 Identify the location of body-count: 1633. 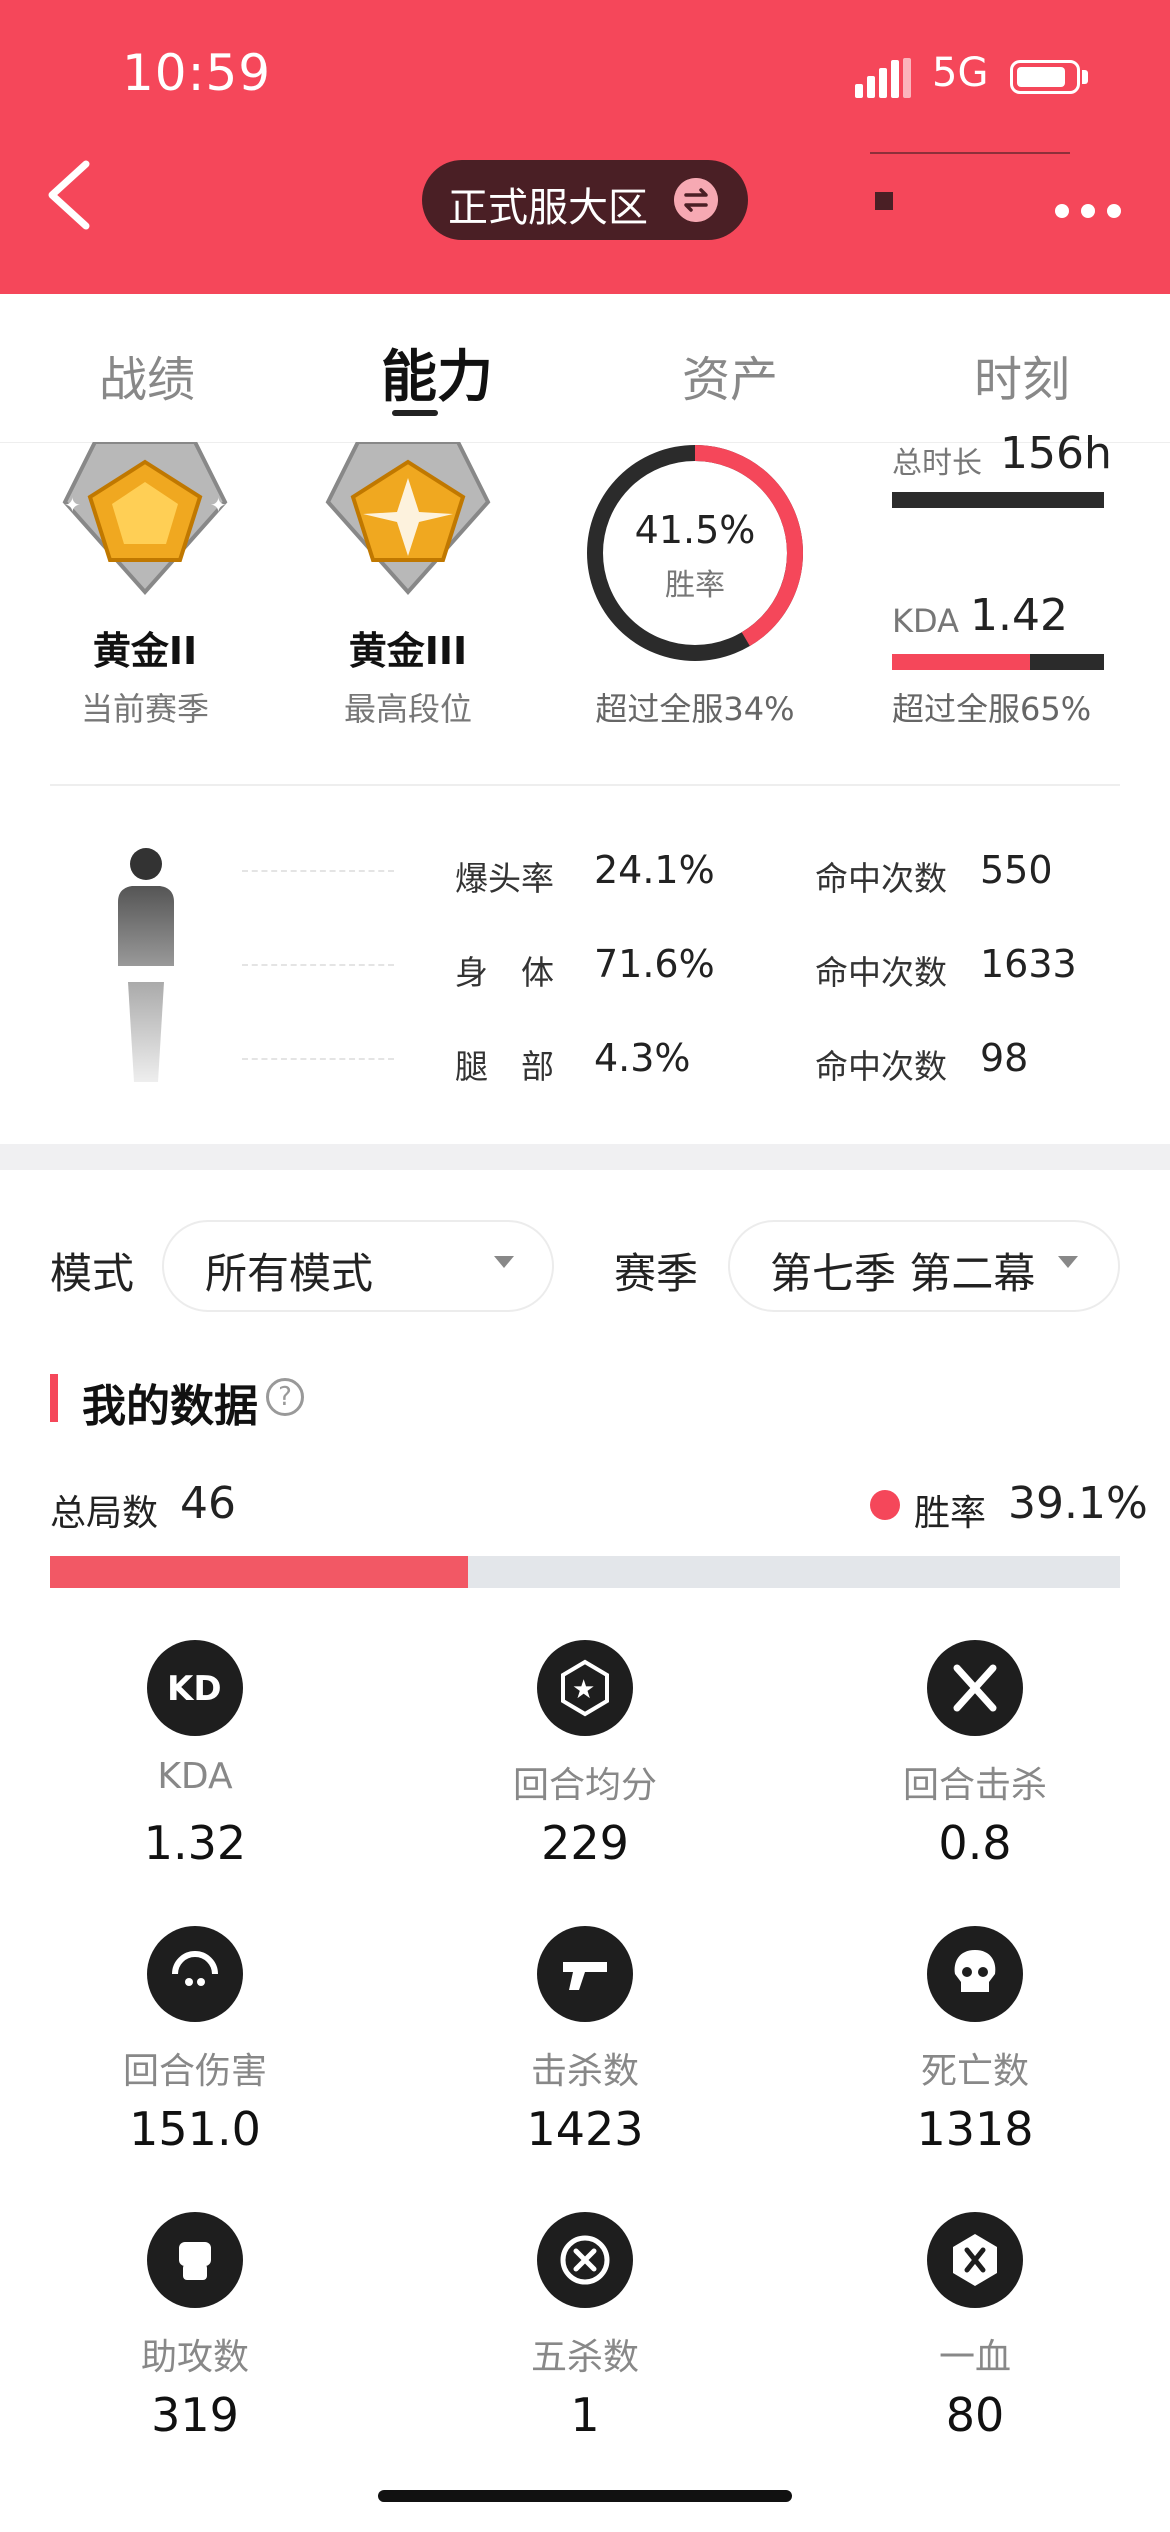
(1028, 964).